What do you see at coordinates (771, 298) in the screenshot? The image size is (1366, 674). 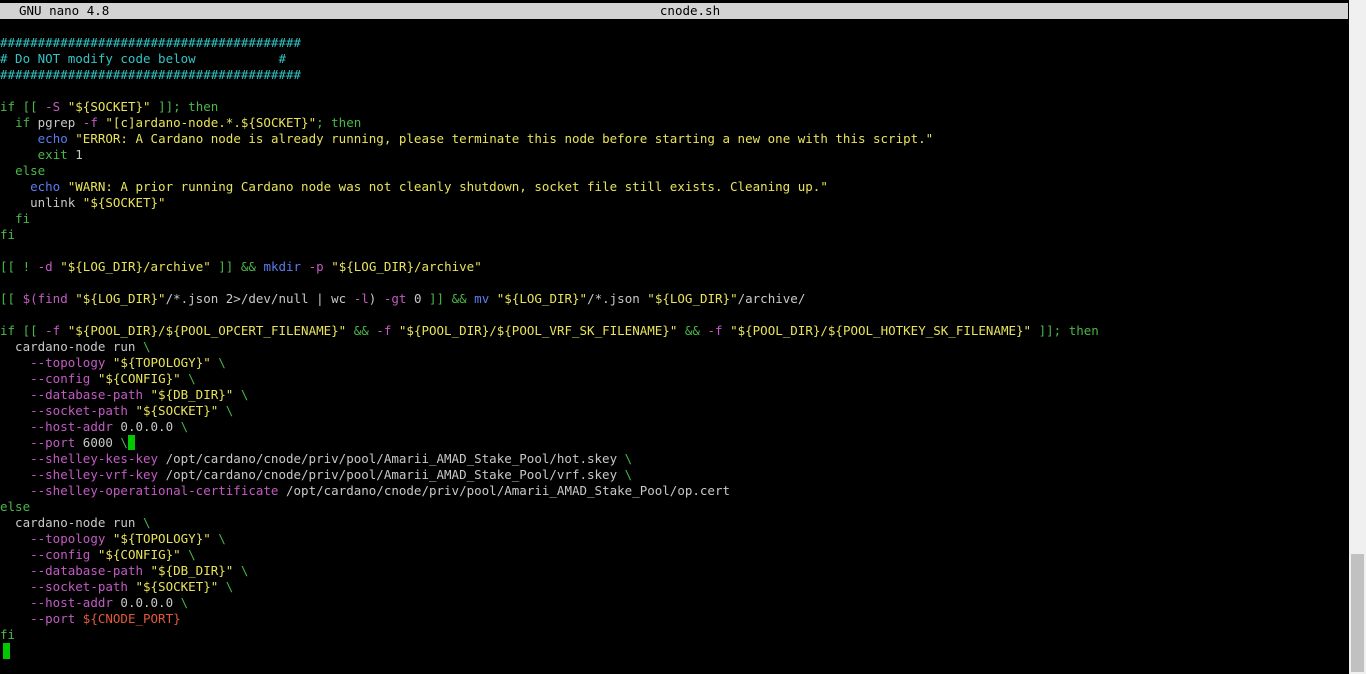 I see `code-token-text: /archive/` at bounding box center [771, 298].